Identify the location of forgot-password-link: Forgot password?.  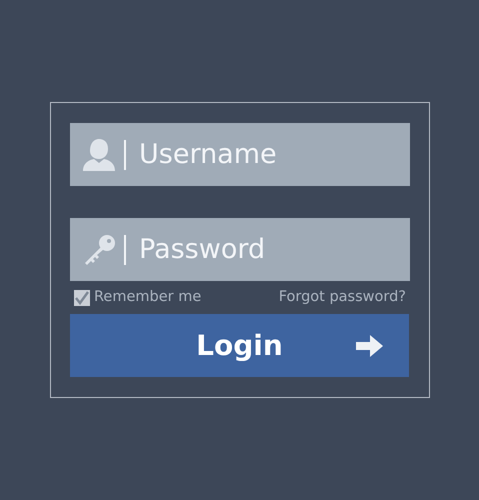
(342, 297).